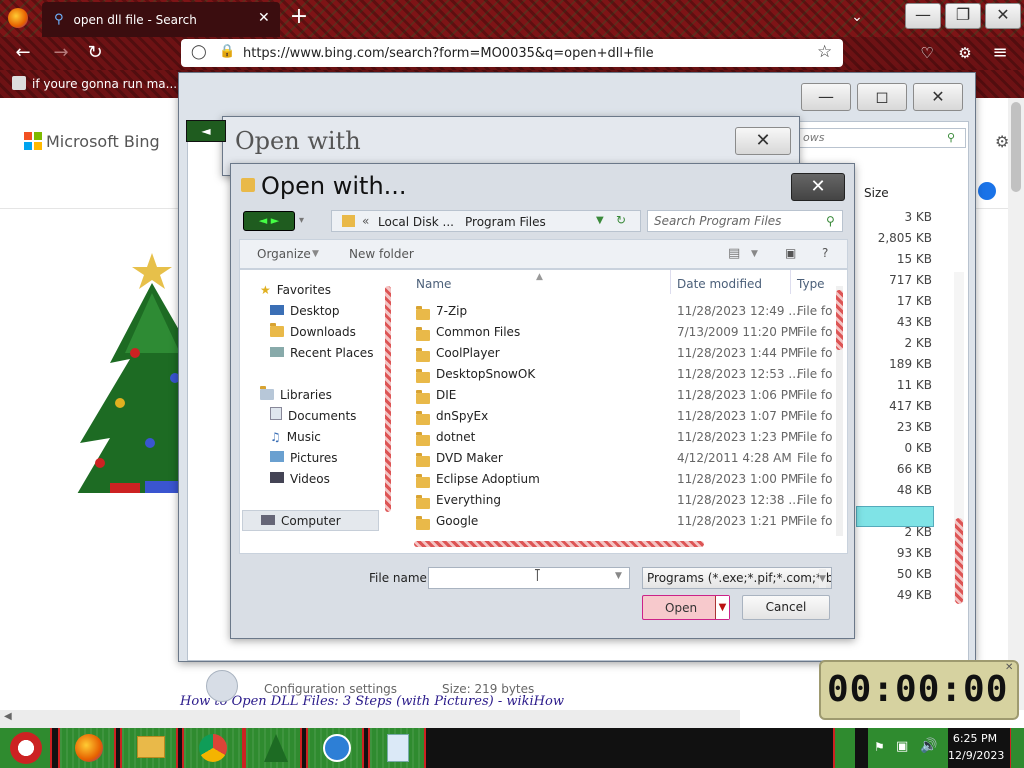 The image size is (1024, 768). What do you see at coordinates (161, 19) in the screenshot?
I see `browser-tab: ⚲ open dll file - Search ✕` at bounding box center [161, 19].